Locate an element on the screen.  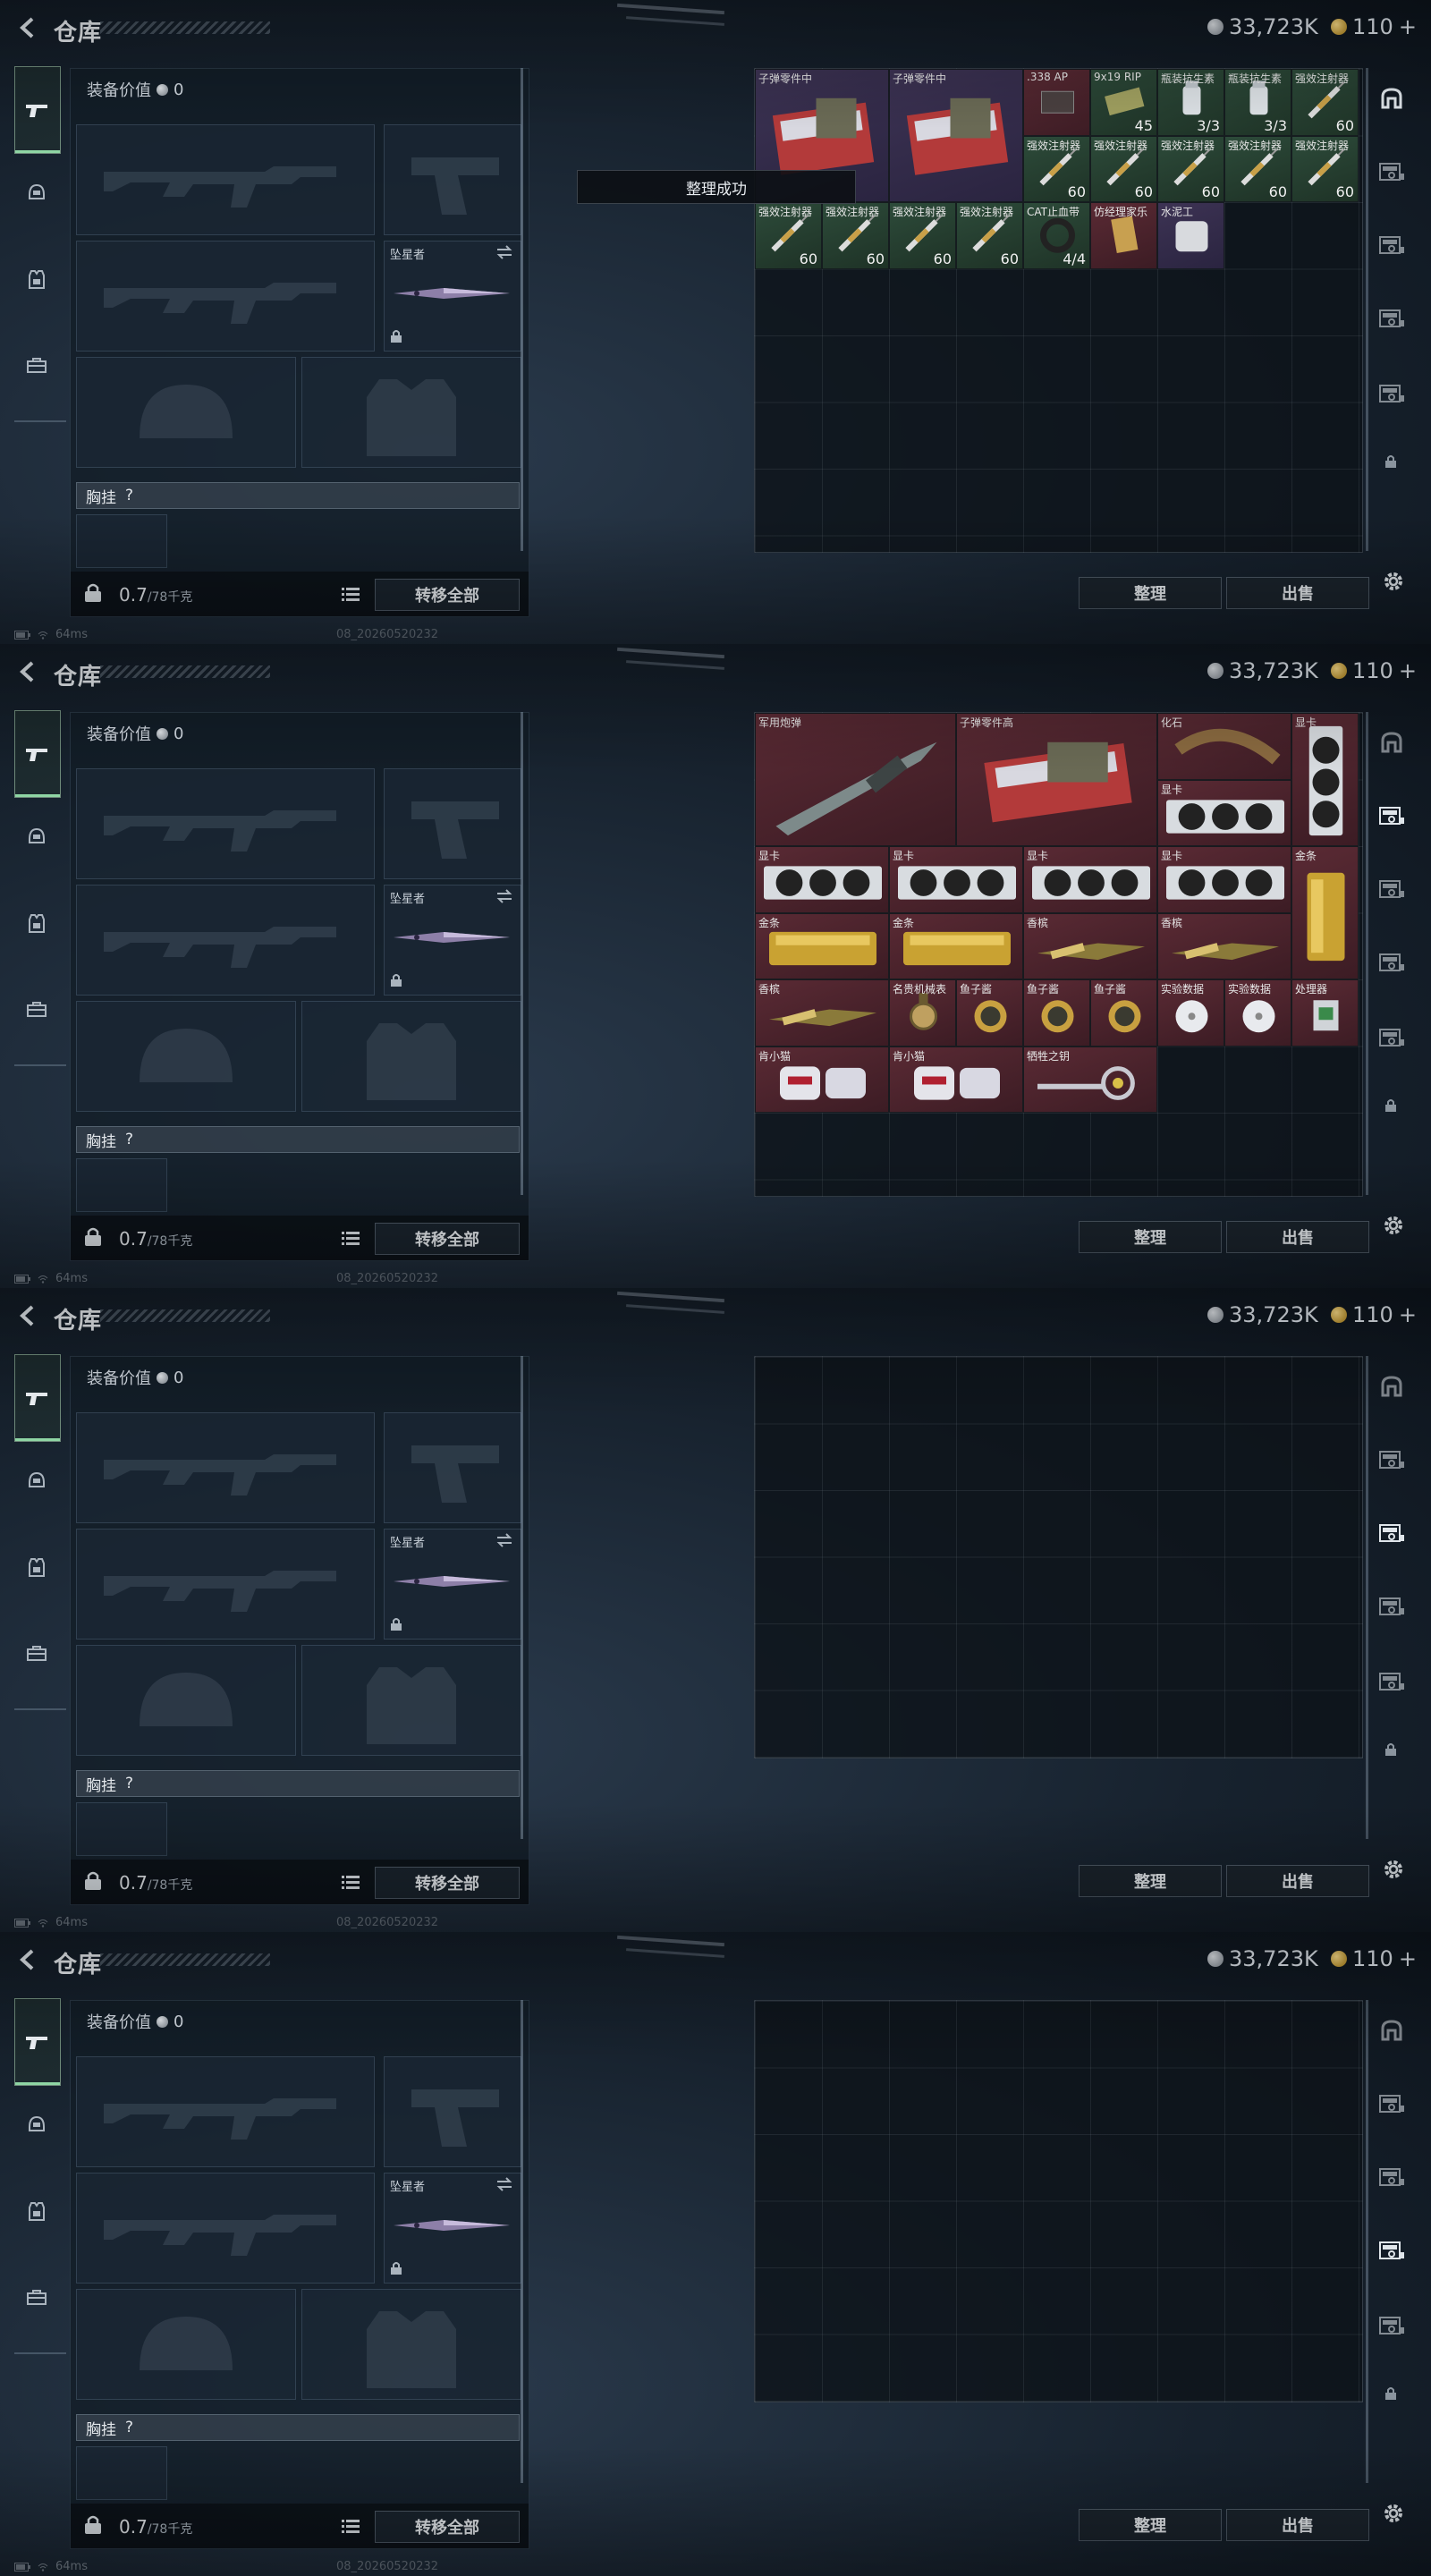
help-icon: ? is located at coordinates (129, 1139).